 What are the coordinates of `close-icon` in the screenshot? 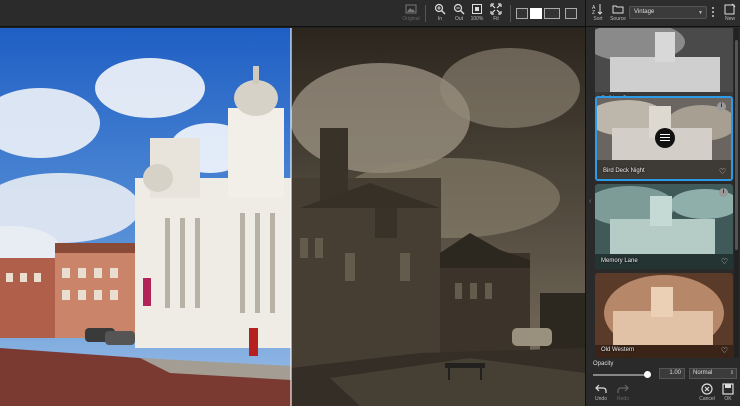 It's located at (707, 389).